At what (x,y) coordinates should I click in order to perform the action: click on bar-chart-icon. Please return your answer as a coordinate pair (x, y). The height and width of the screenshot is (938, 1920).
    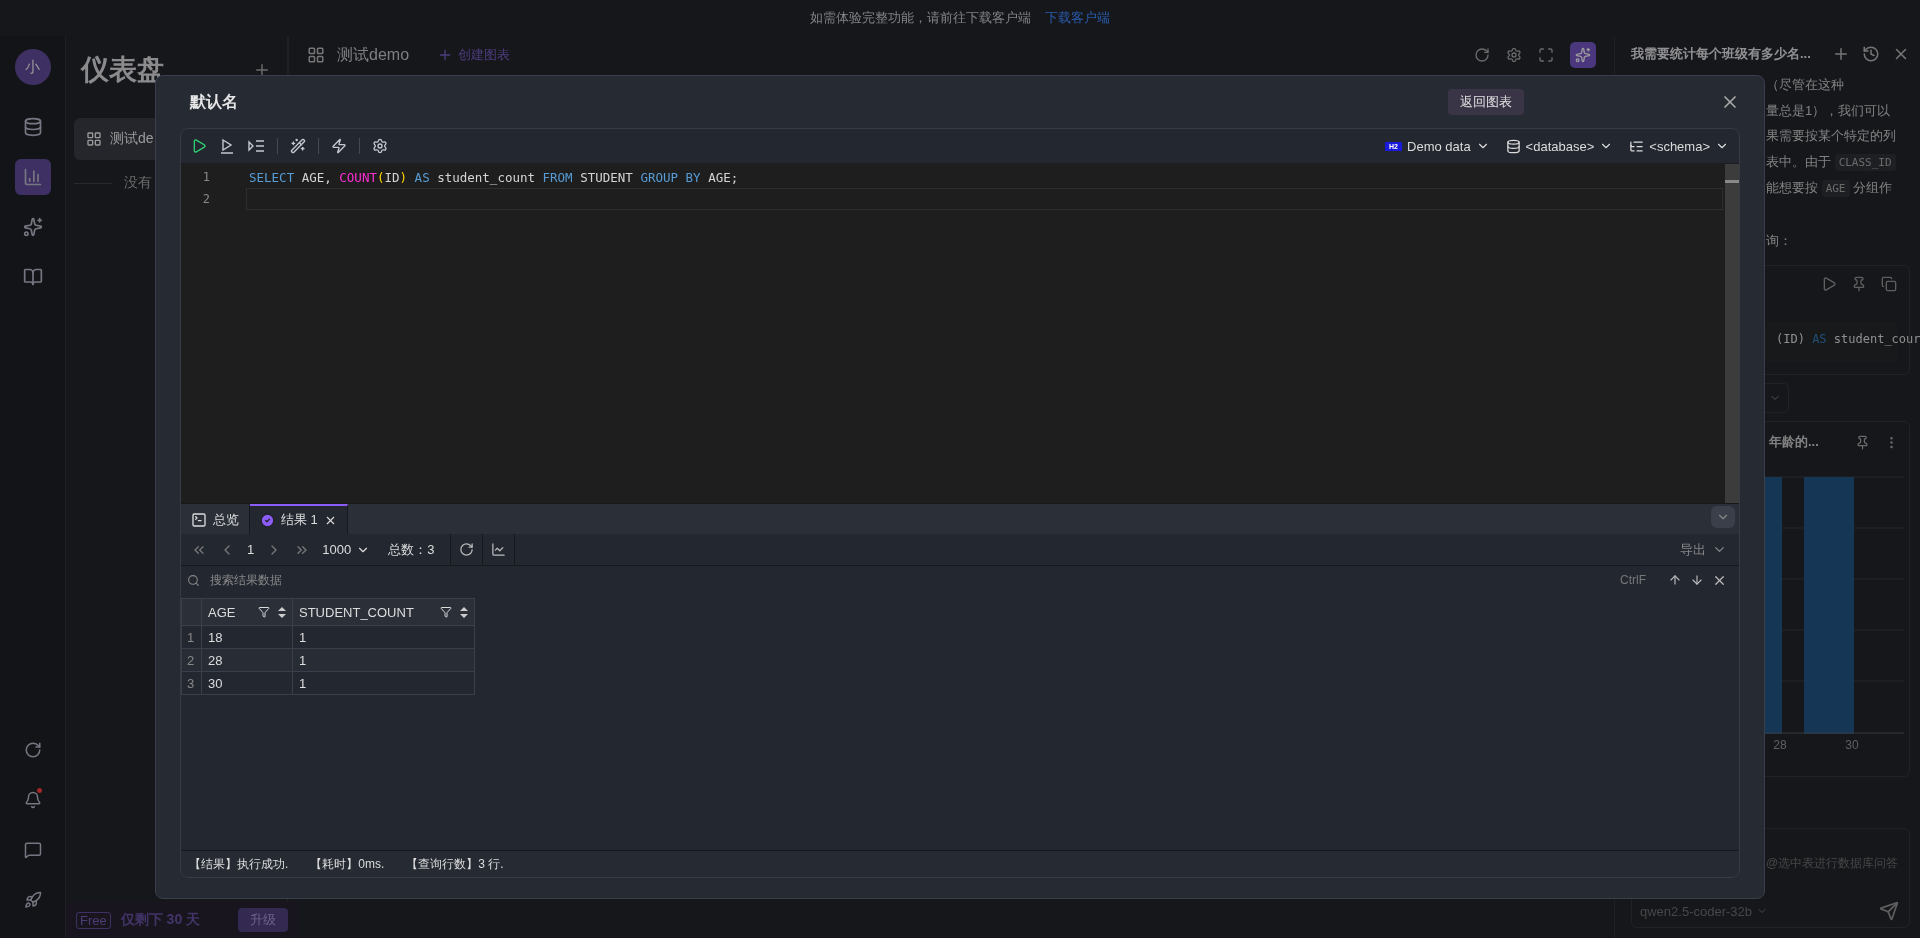
    Looking at the image, I should click on (32, 177).